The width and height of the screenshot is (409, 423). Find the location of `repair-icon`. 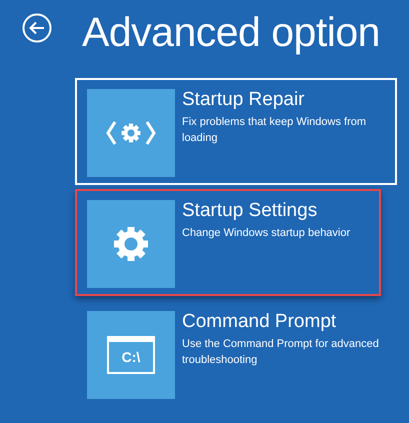

repair-icon is located at coordinates (131, 133).